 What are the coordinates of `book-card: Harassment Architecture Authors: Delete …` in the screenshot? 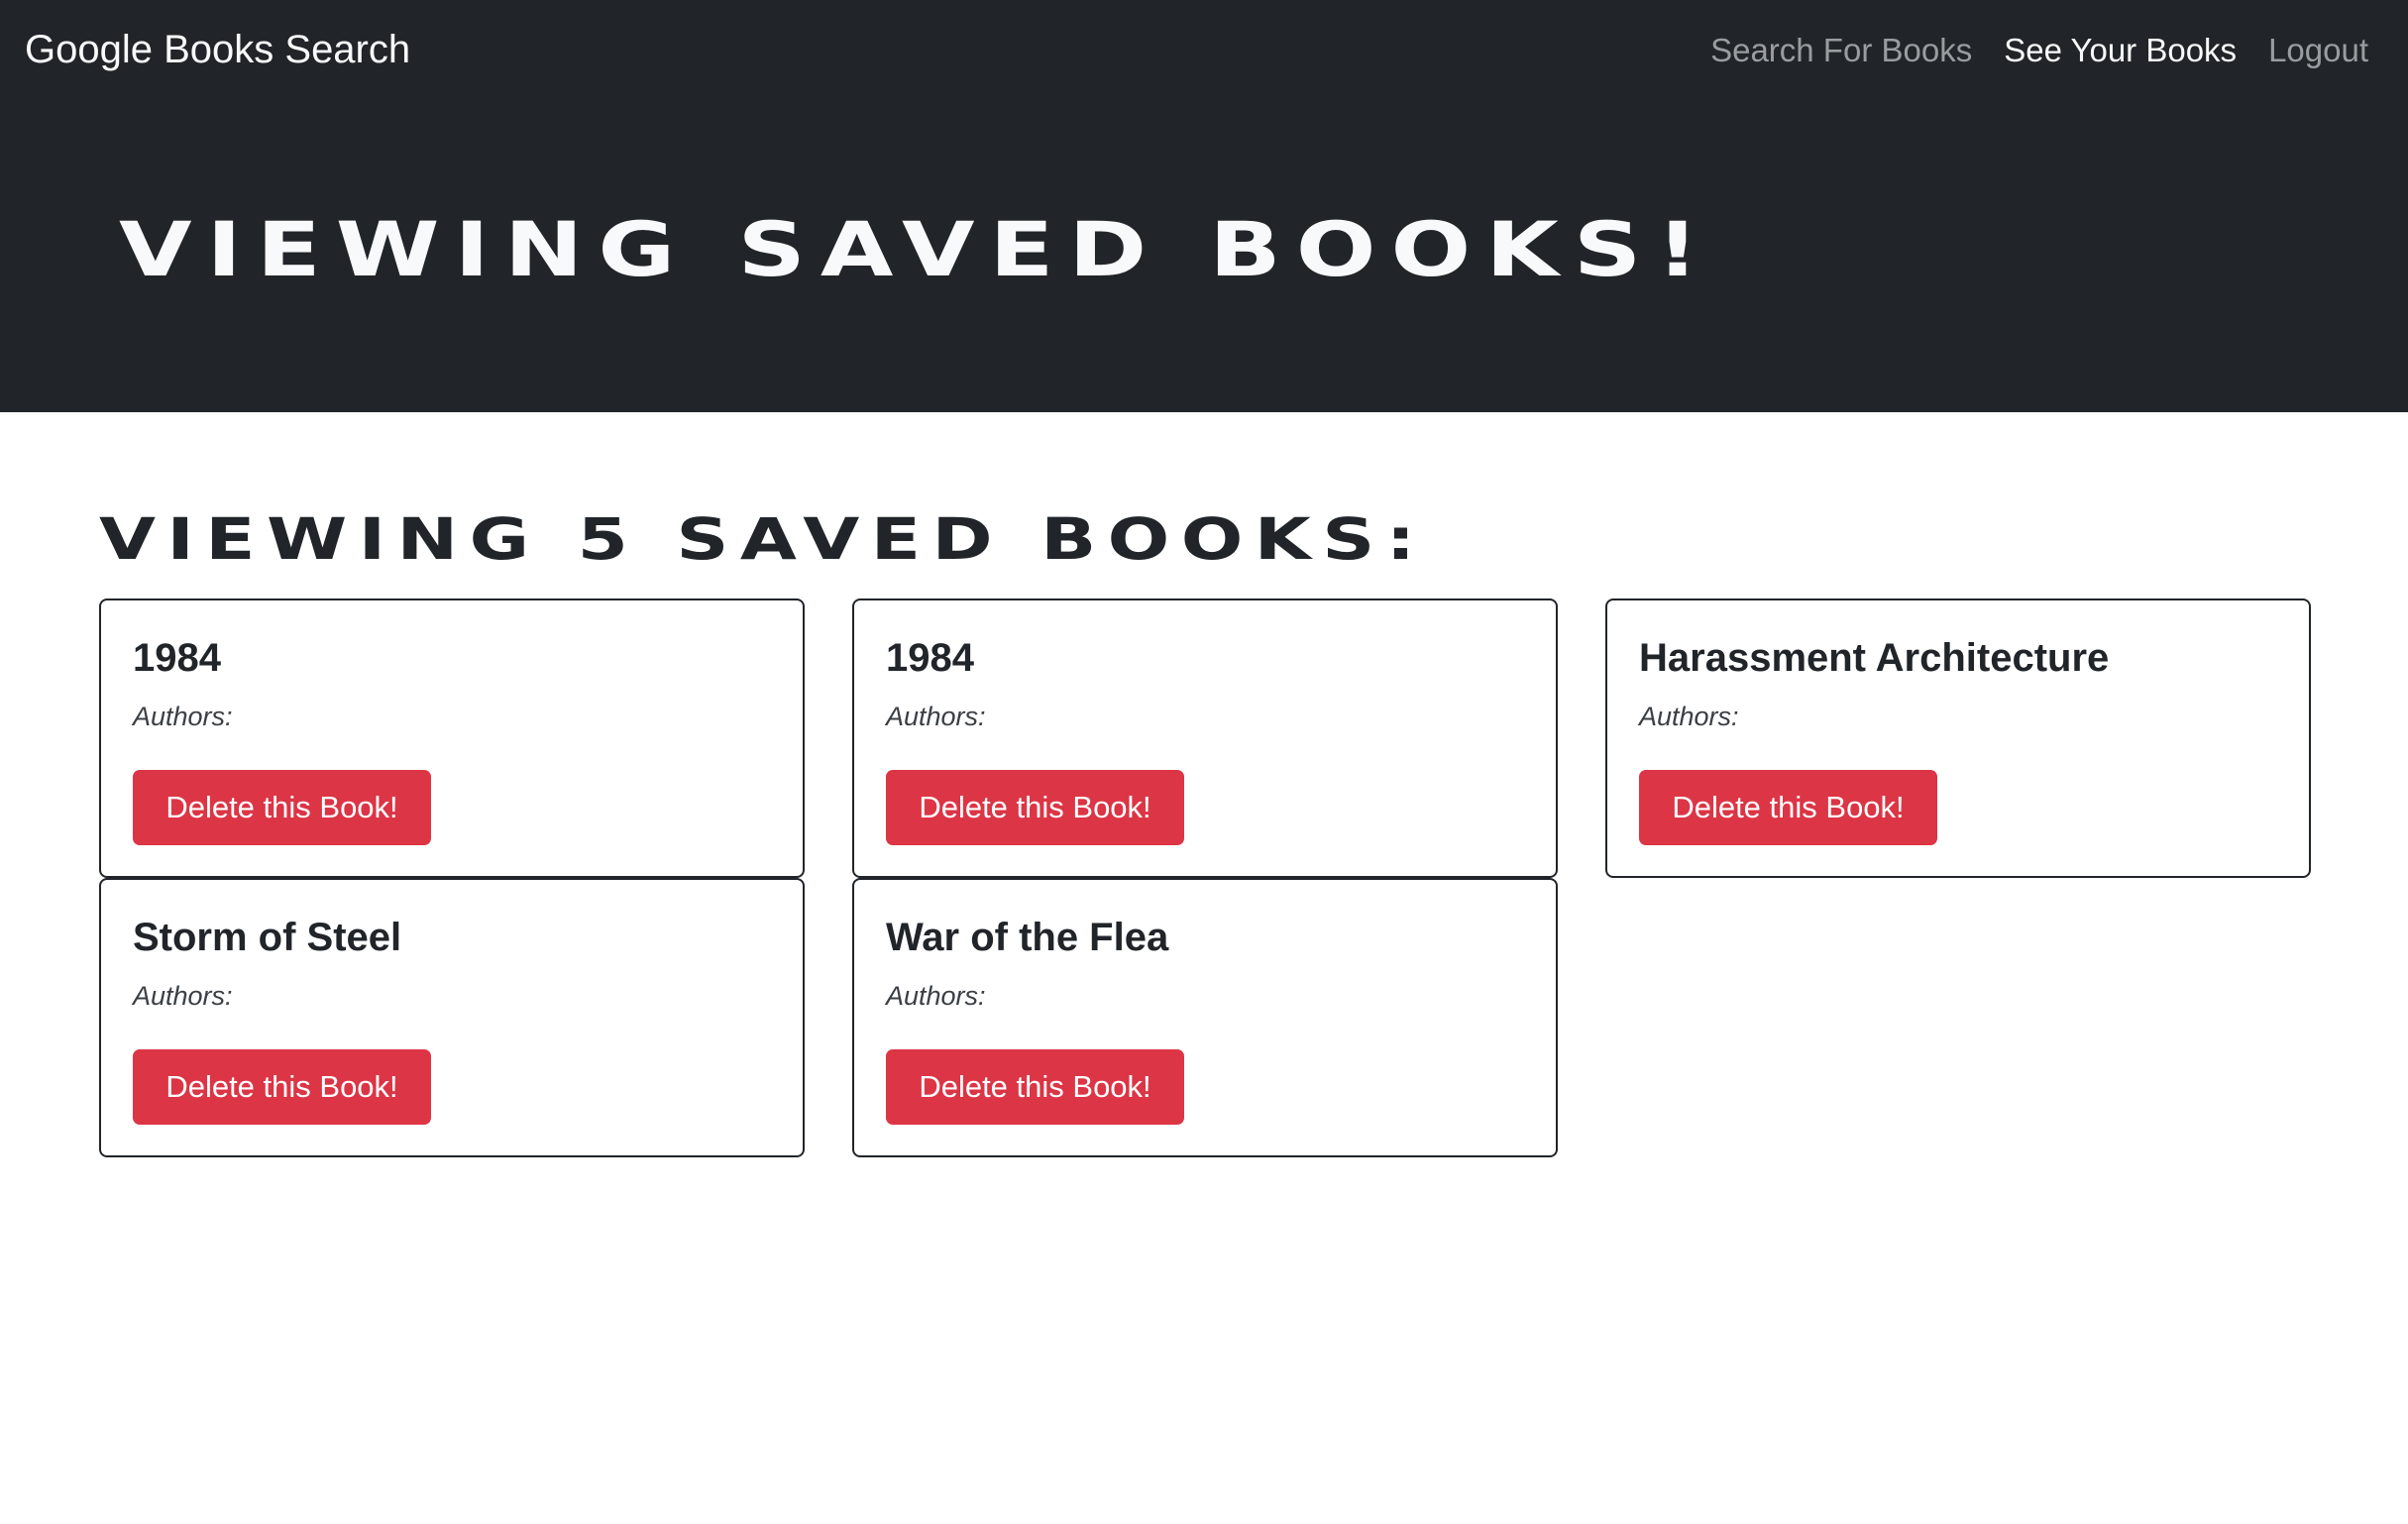 It's located at (1958, 738).